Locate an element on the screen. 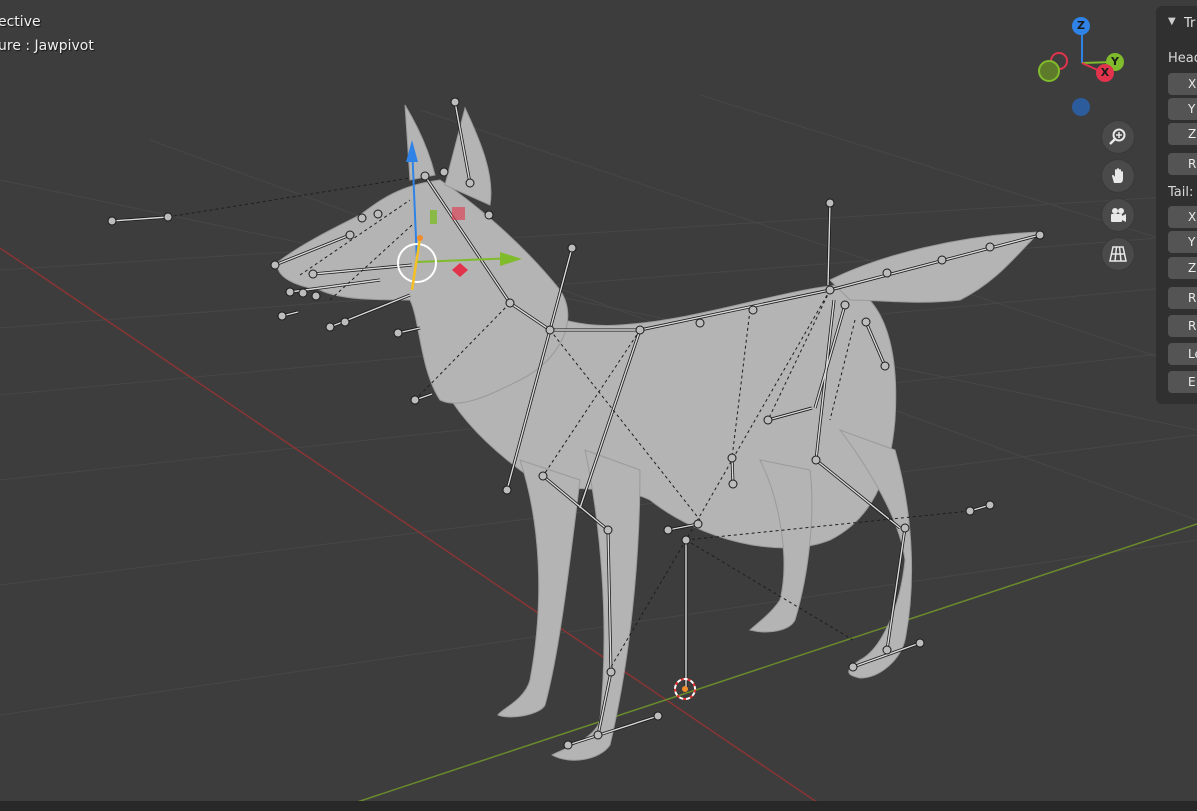 This screenshot has width=1197, height=811. head-label: Head is located at coordinates (1182, 58).